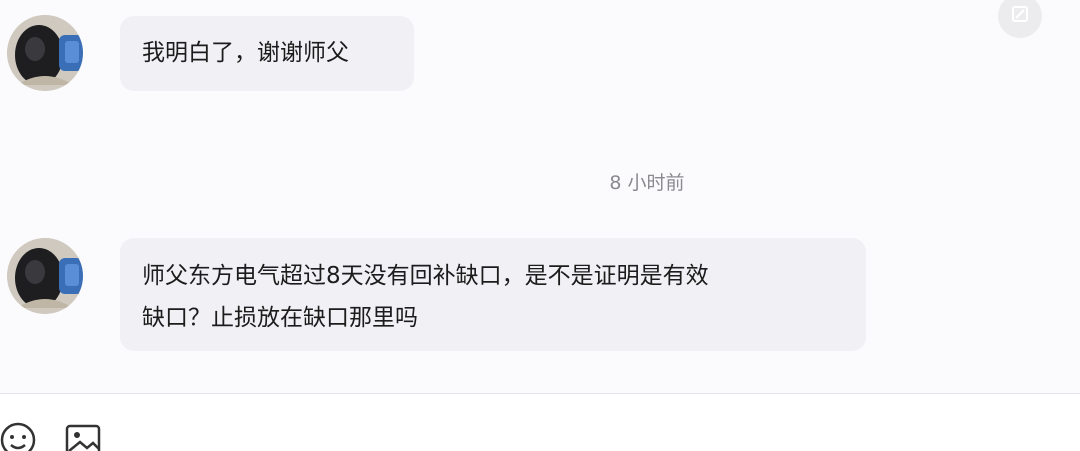 The image size is (1080, 451). Describe the element at coordinates (540, 422) in the screenshot. I see `input-toolbar` at that location.